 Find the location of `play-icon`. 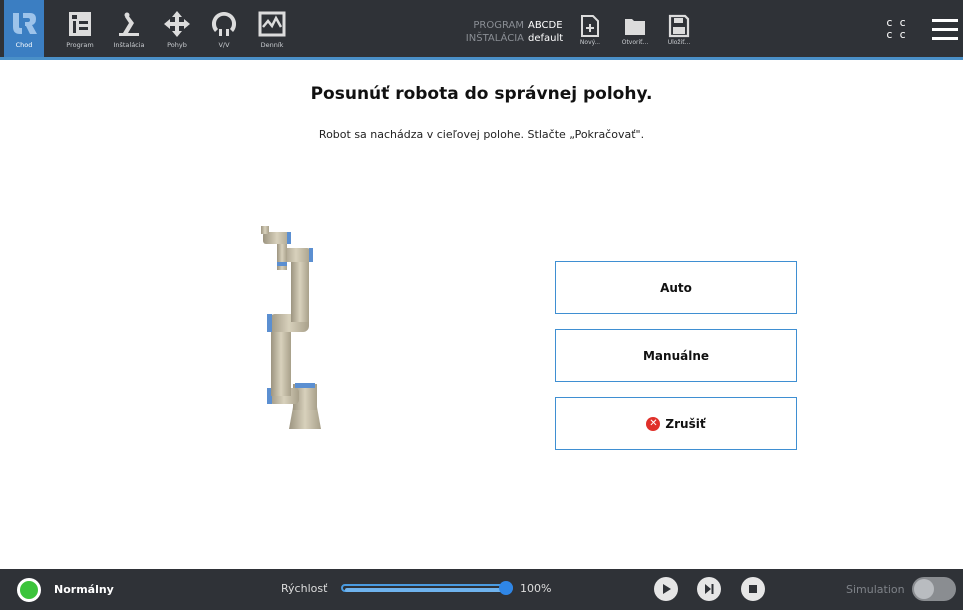

play-icon is located at coordinates (667, 589).